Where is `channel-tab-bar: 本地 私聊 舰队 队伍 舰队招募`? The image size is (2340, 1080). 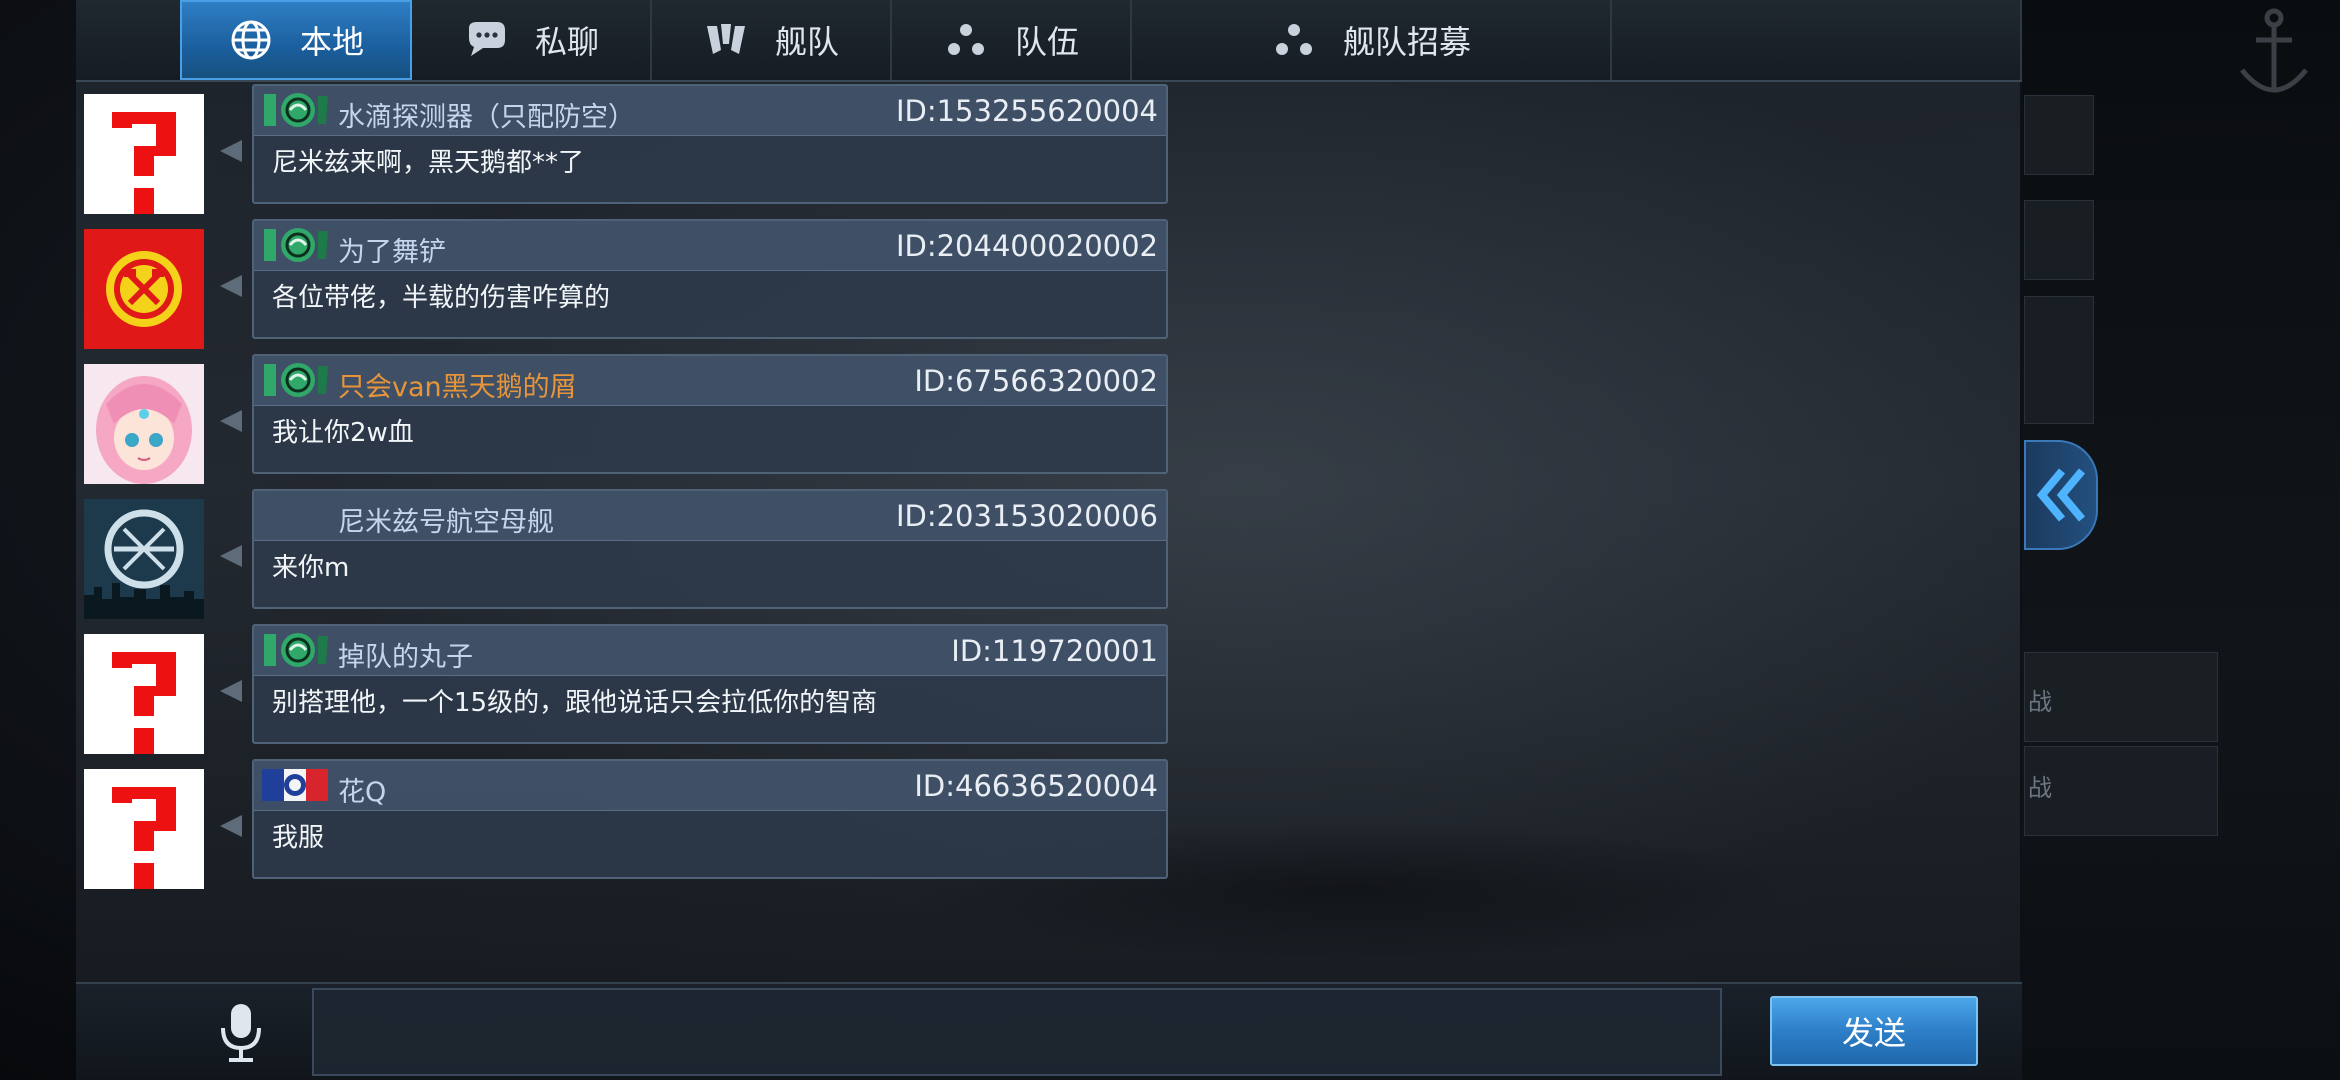
channel-tab-bar: 本地 私聊 舰队 队伍 舰队招募 is located at coordinates (1049, 41).